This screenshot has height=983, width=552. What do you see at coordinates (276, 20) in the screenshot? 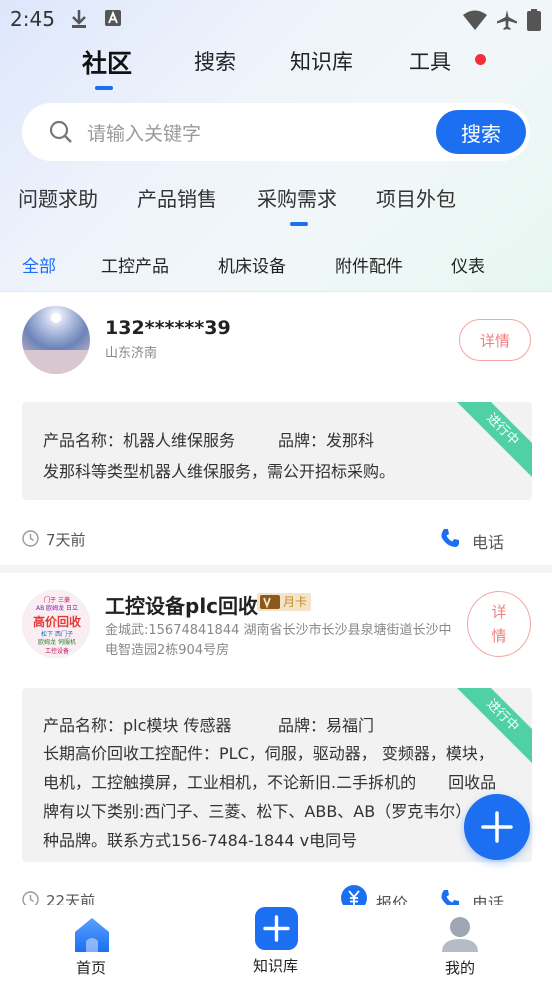
I see `status-bar: 2:45` at bounding box center [276, 20].